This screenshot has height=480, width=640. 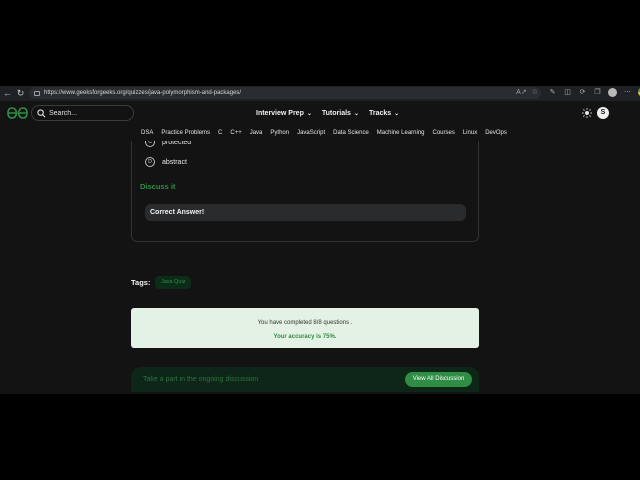 What do you see at coordinates (37, 93) in the screenshot?
I see `lock-icon` at bounding box center [37, 93].